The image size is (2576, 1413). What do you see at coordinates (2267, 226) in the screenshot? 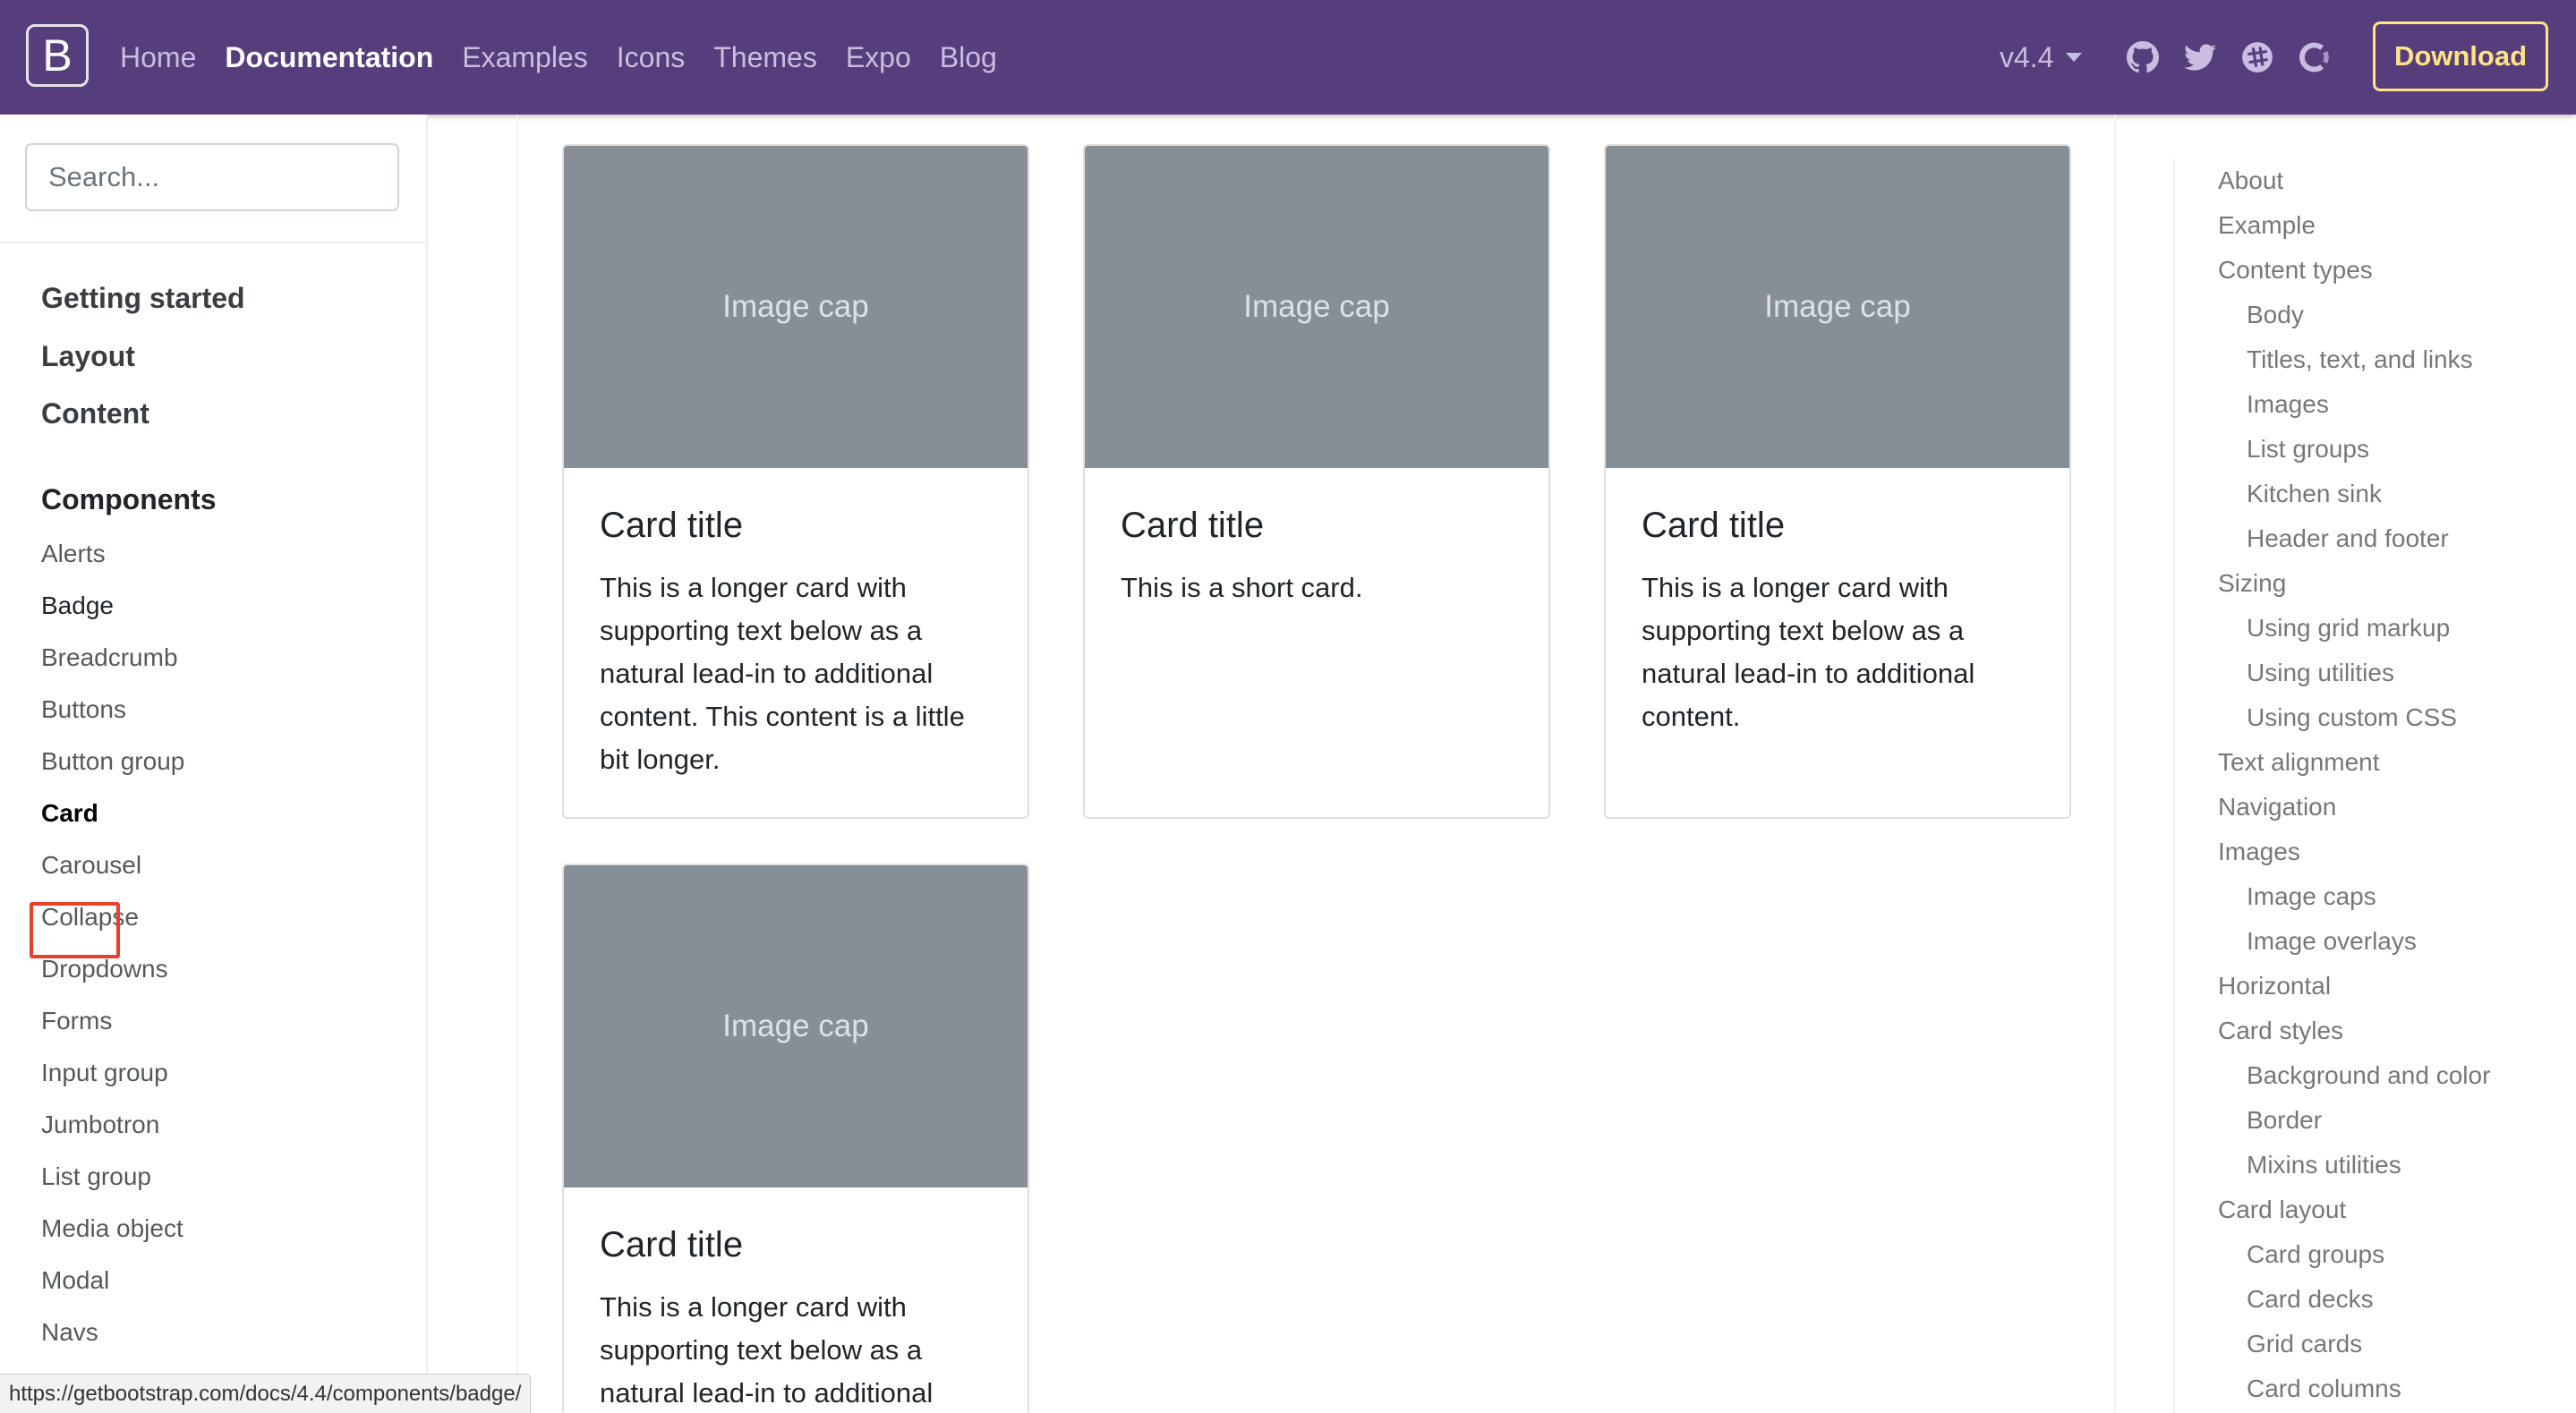
I see `toc-item: Example` at bounding box center [2267, 226].